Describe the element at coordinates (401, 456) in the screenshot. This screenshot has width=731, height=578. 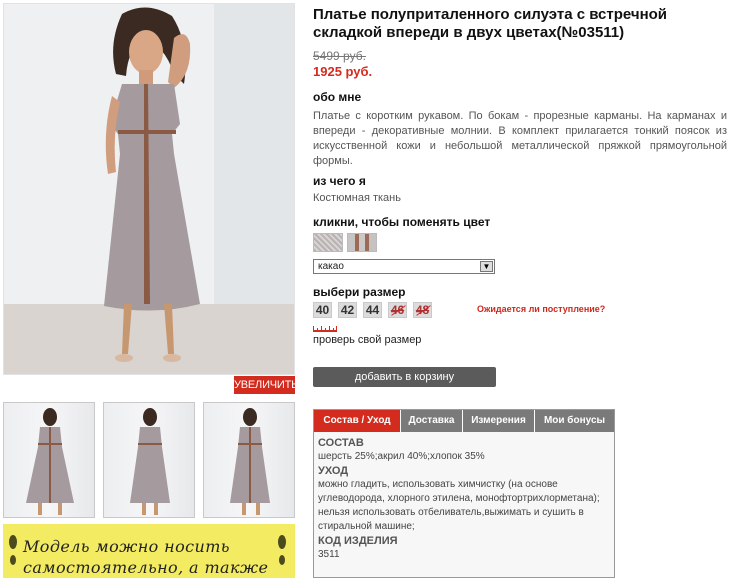
I see `composition-text: шерсть 25%;акрил 40%;хлопок 35%` at that location.